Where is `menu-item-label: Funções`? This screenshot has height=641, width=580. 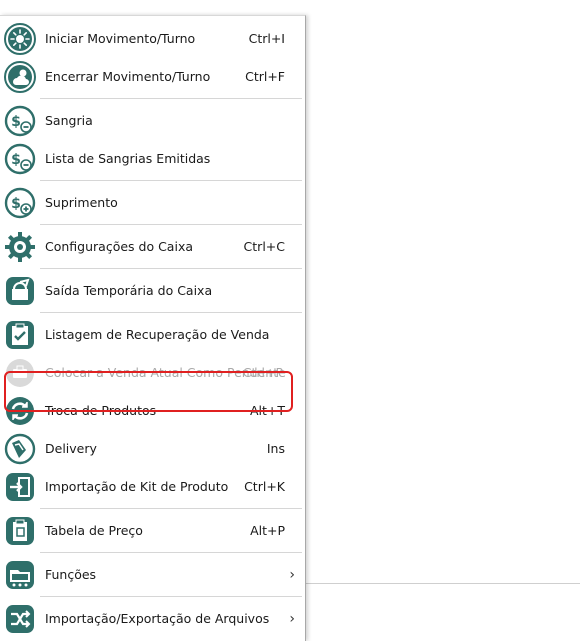
menu-item-label: Funções is located at coordinates (71, 574).